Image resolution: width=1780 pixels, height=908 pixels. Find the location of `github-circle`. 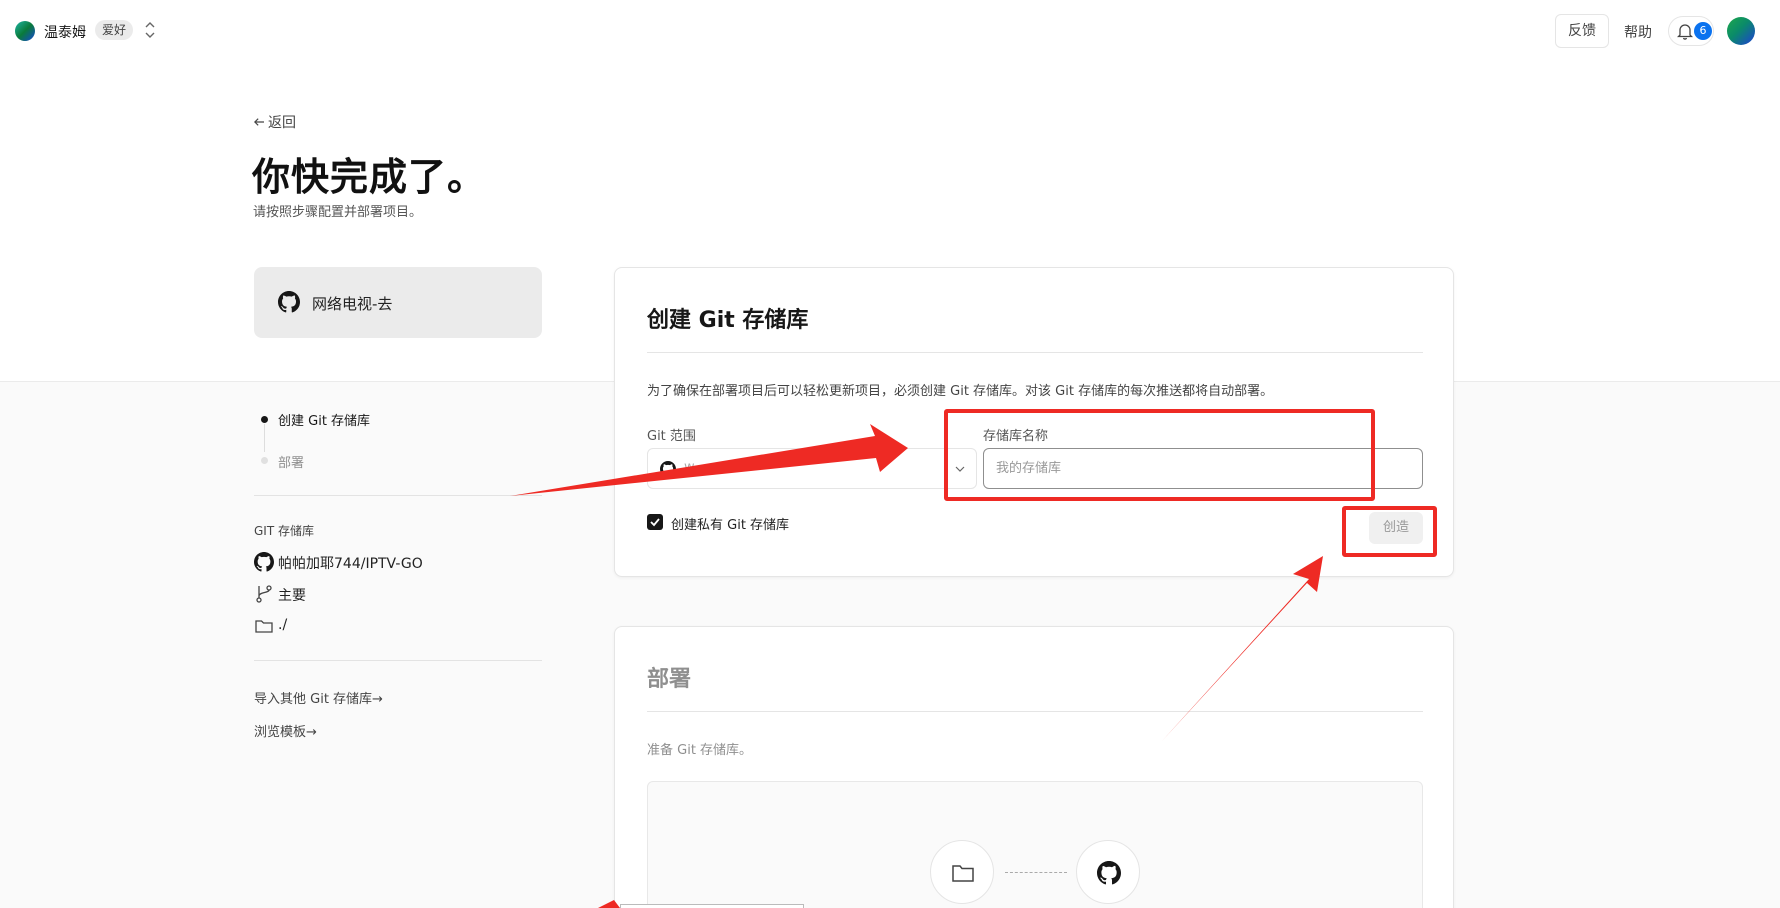

github-circle is located at coordinates (1108, 872).